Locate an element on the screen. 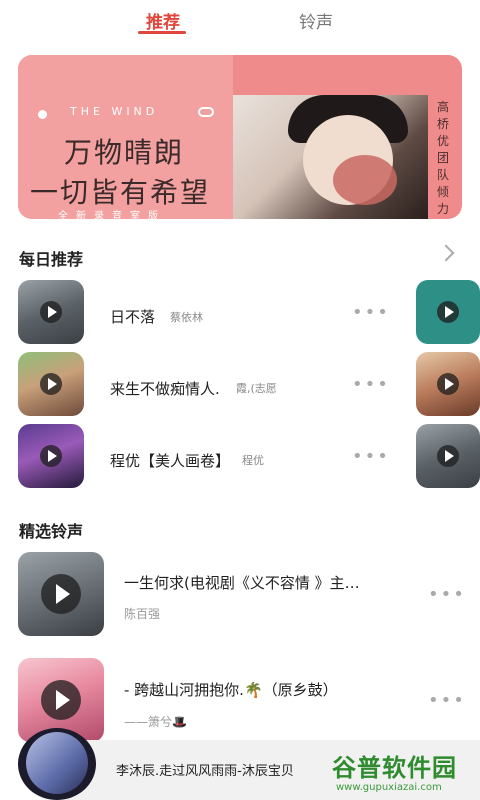  daily-song-title: 来生不做痴情人. is located at coordinates (165, 388).